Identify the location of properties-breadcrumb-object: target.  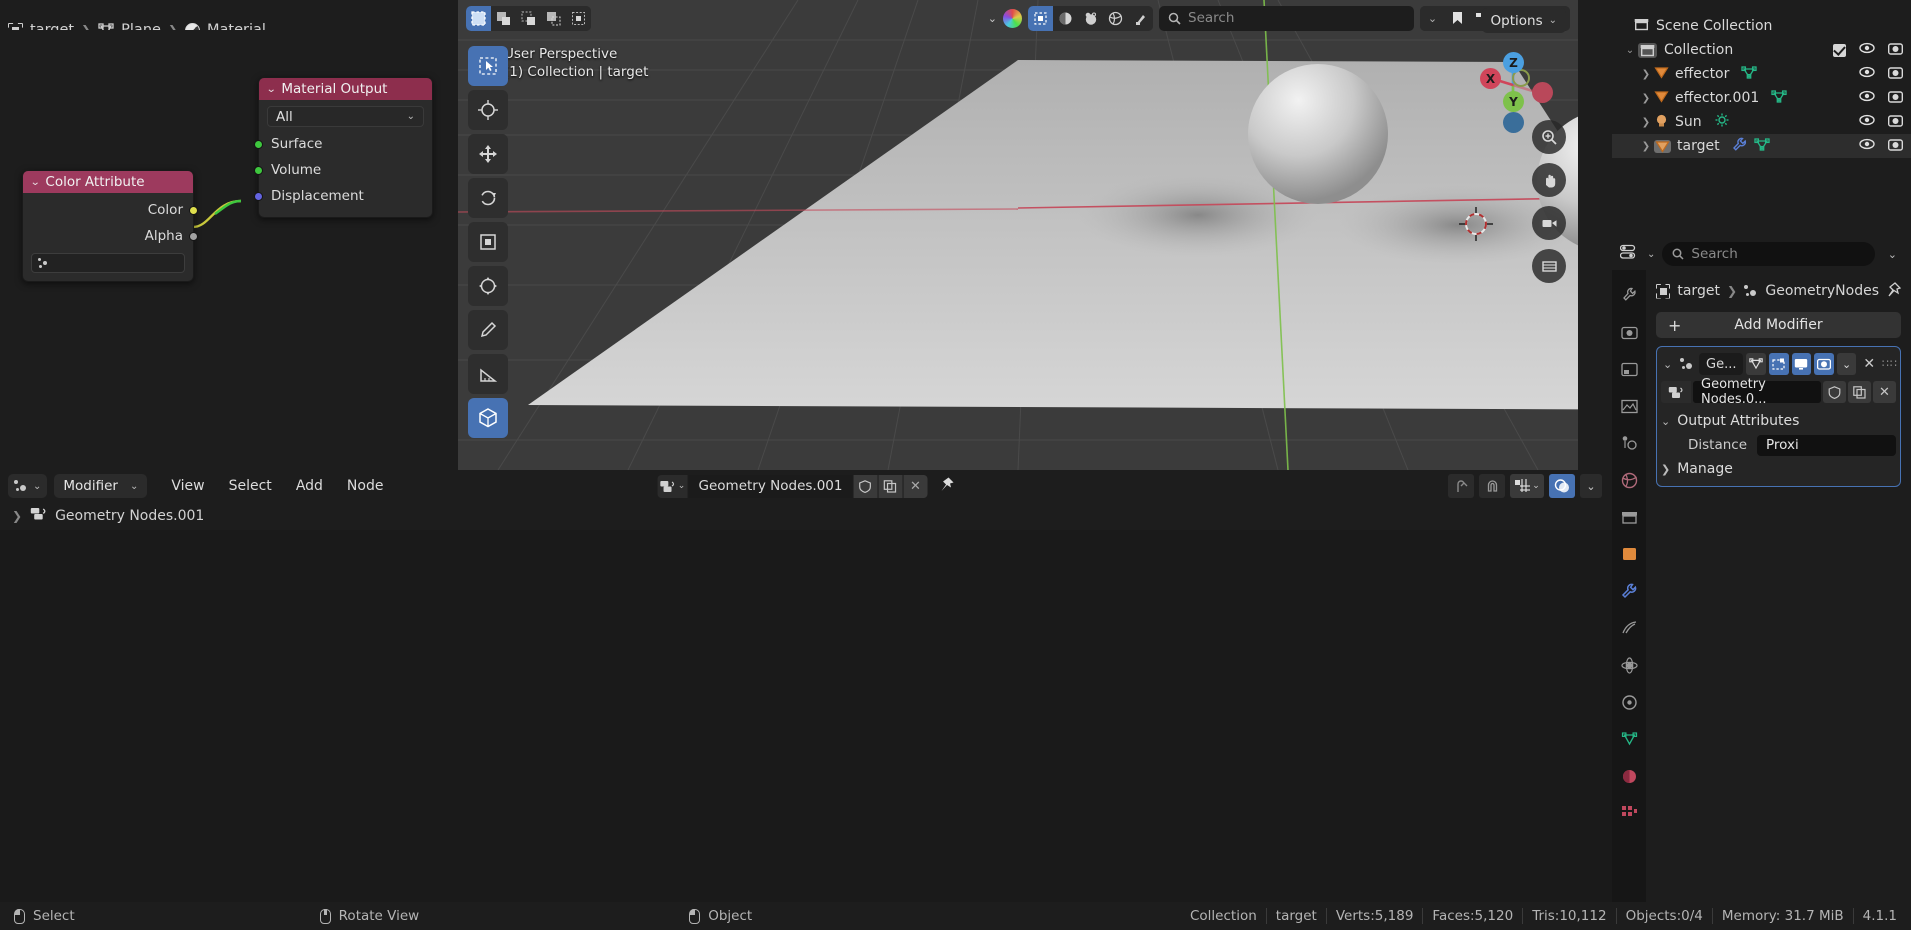
(1698, 291).